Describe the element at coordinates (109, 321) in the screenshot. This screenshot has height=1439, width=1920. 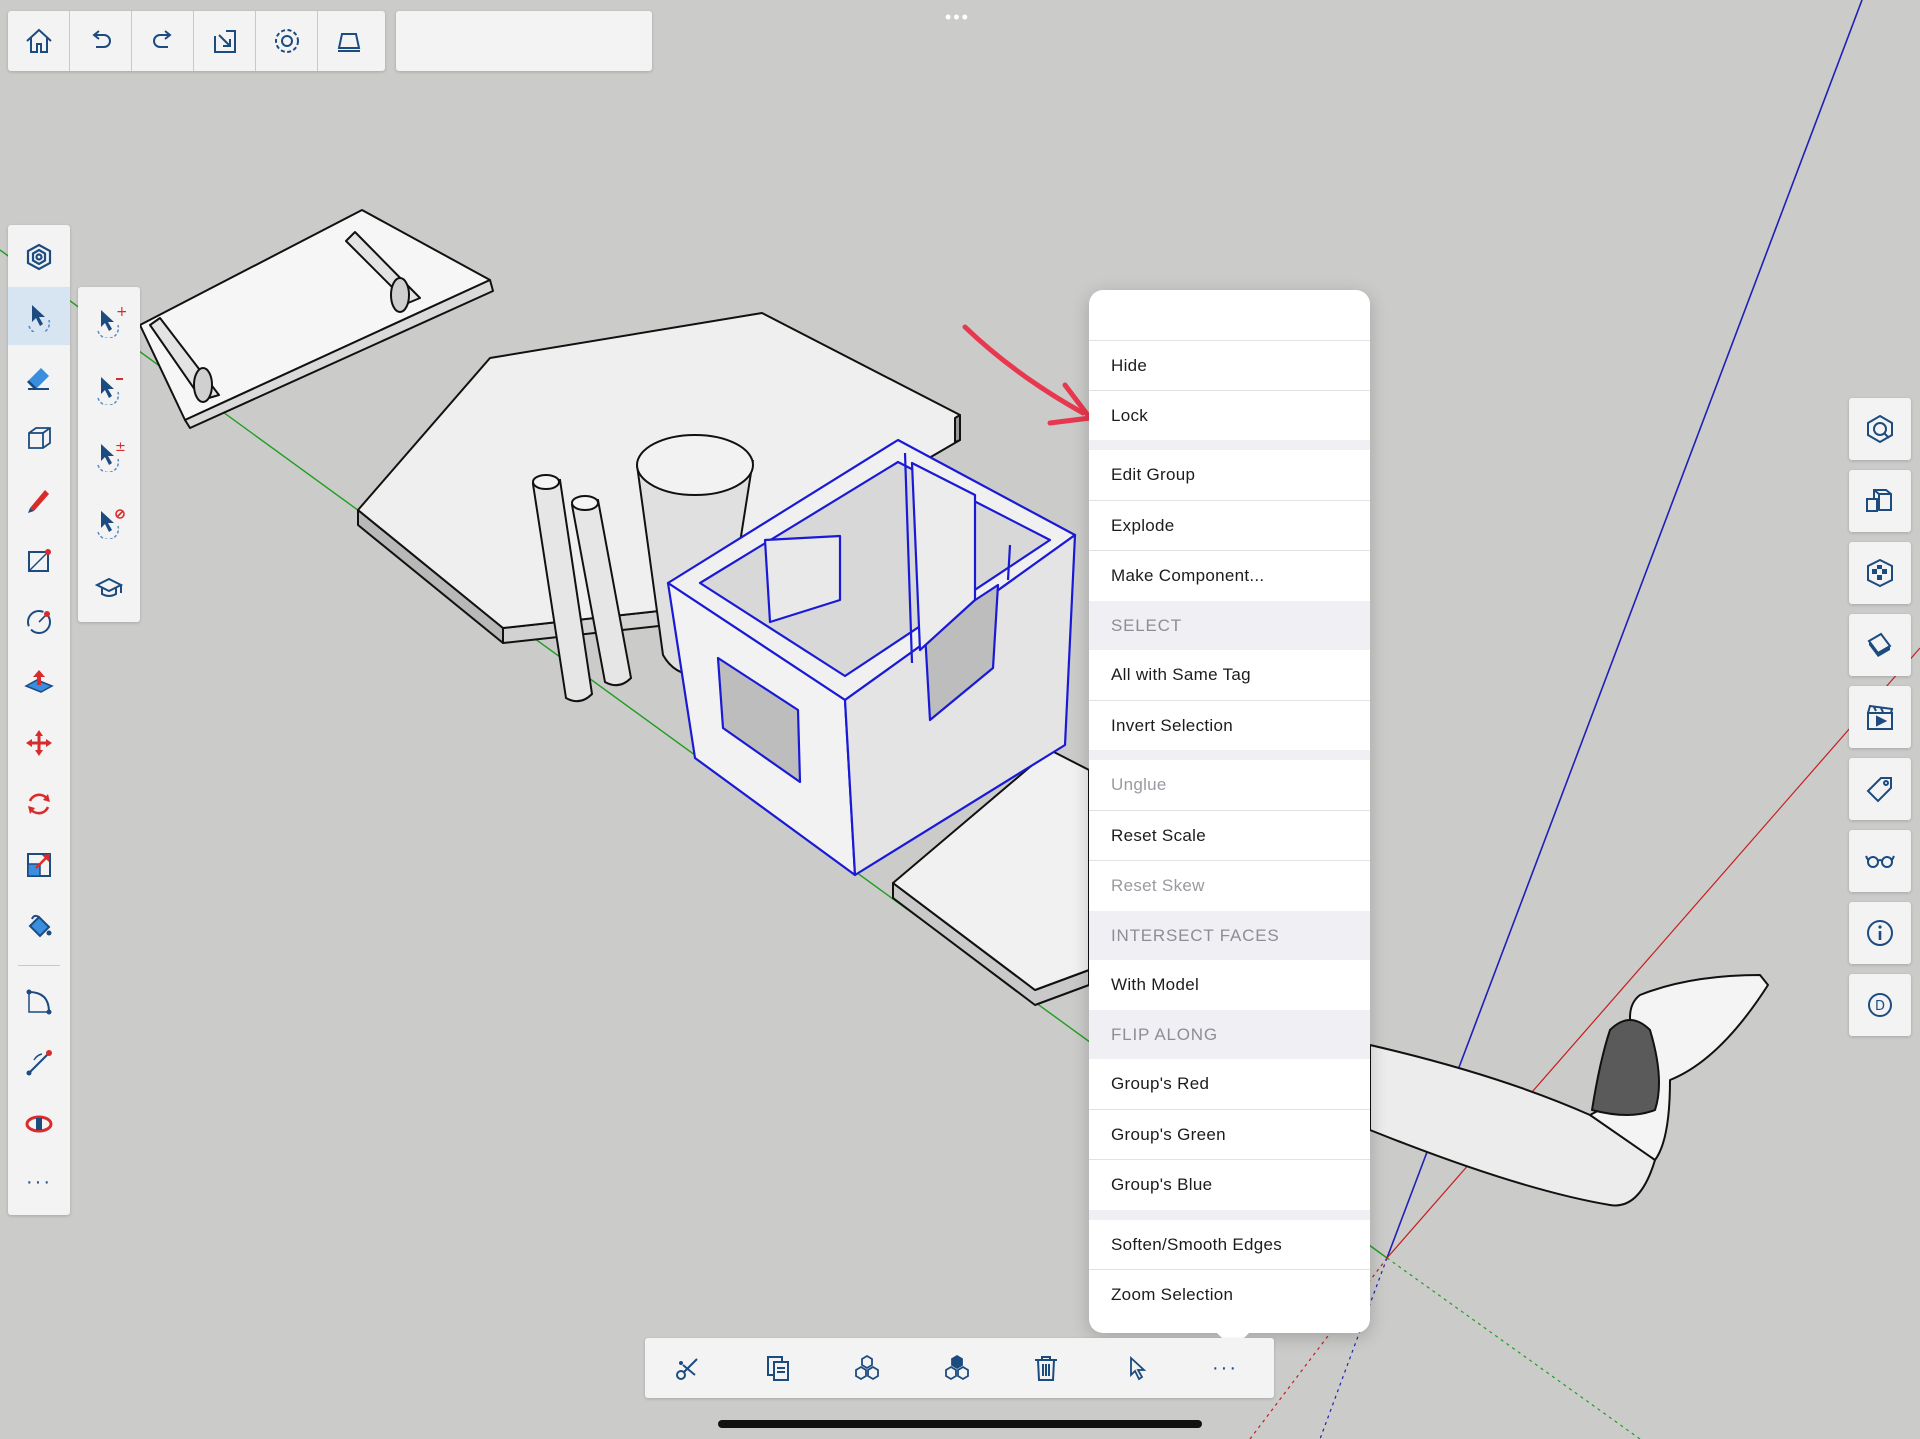
I see `add-to-selection-icon: +` at that location.